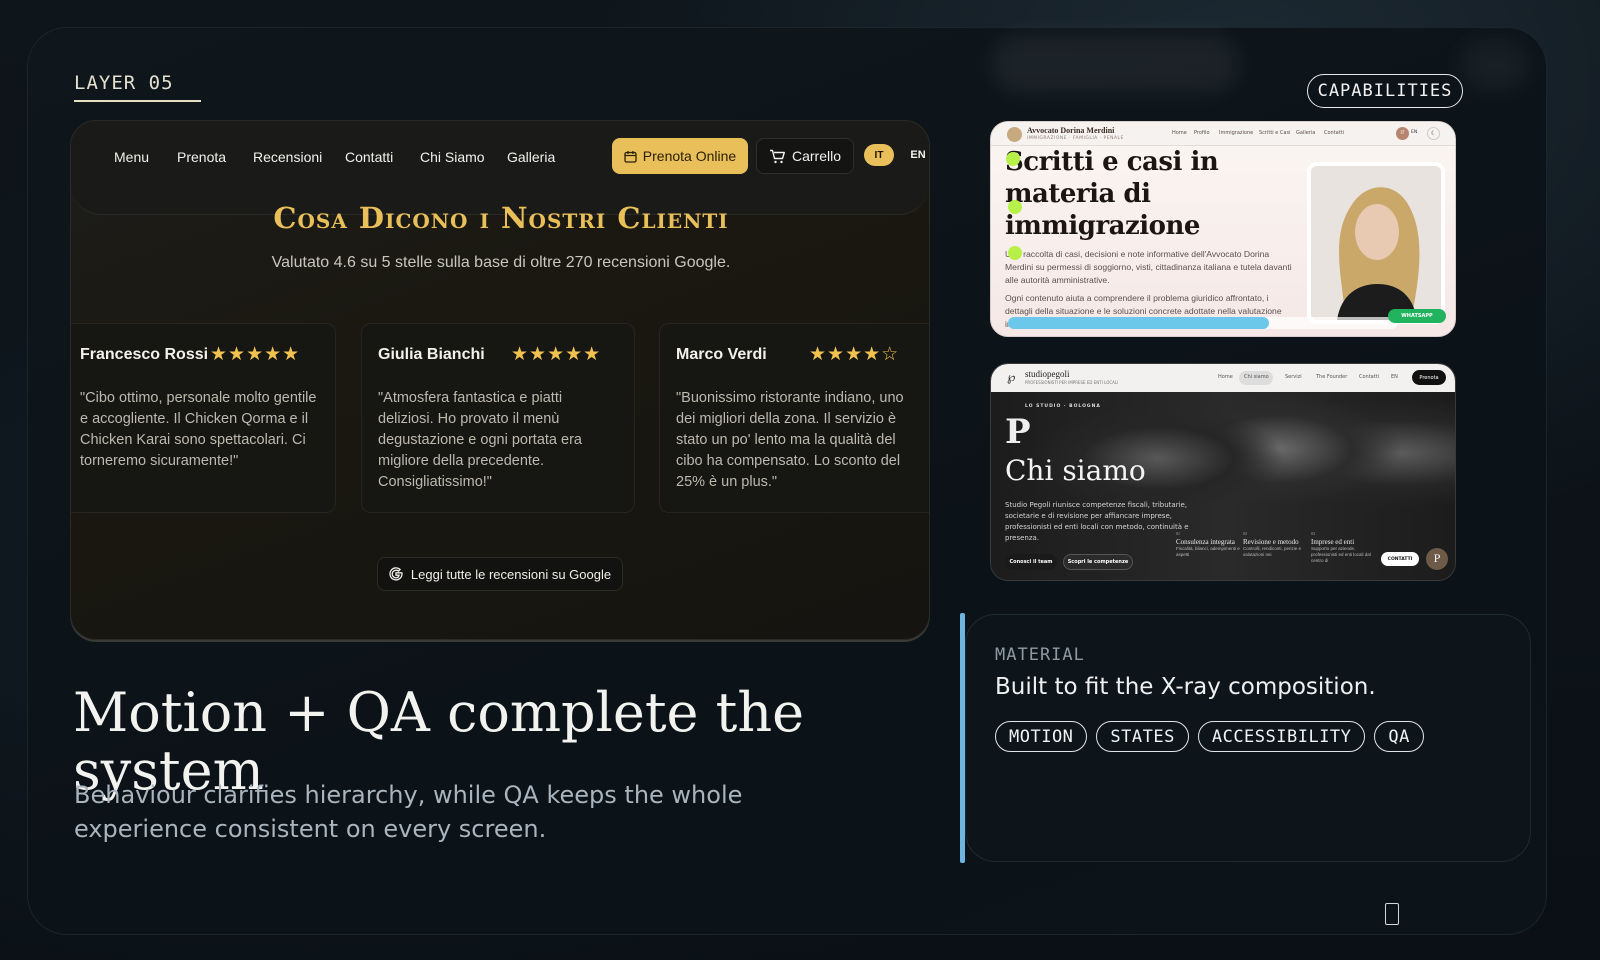  Describe the element at coordinates (1429, 377) in the screenshot. I see `studio-prenota-button: Prenota` at that location.